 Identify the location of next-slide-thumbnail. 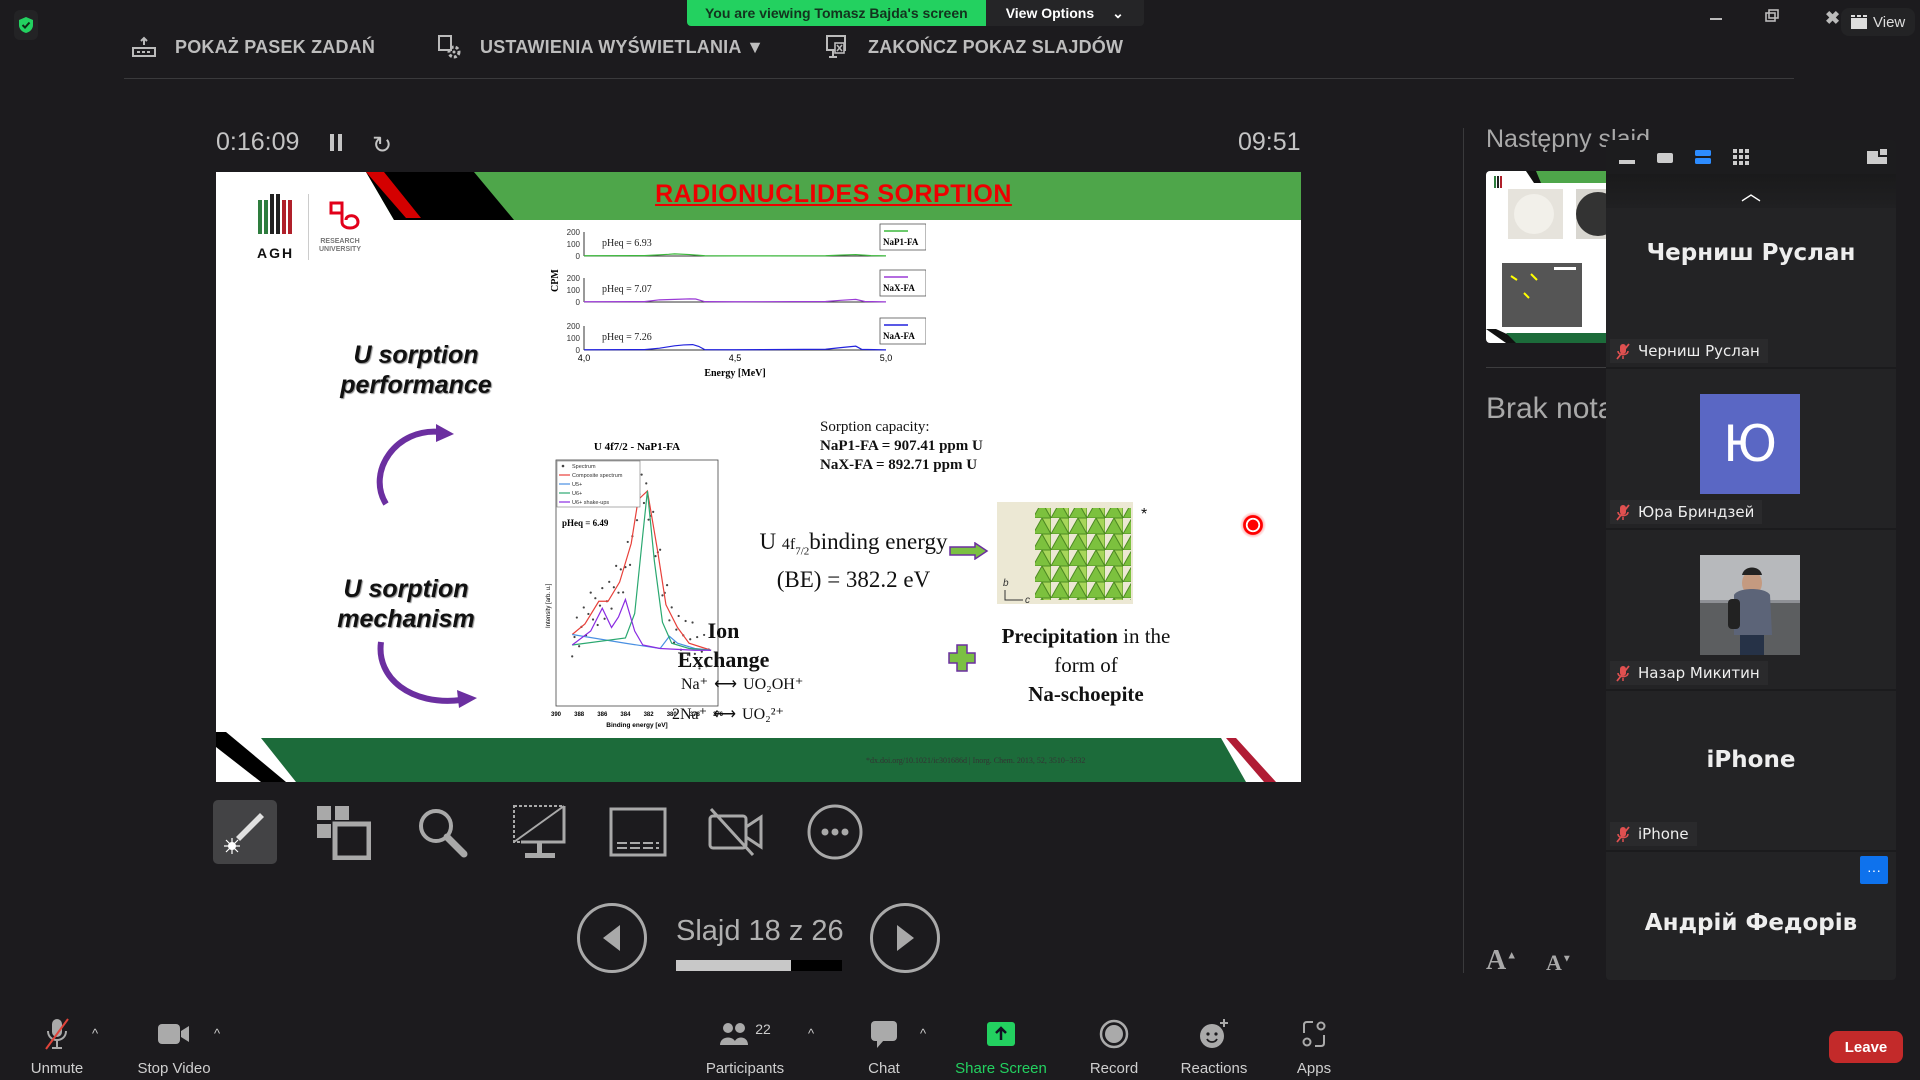
(1551, 257).